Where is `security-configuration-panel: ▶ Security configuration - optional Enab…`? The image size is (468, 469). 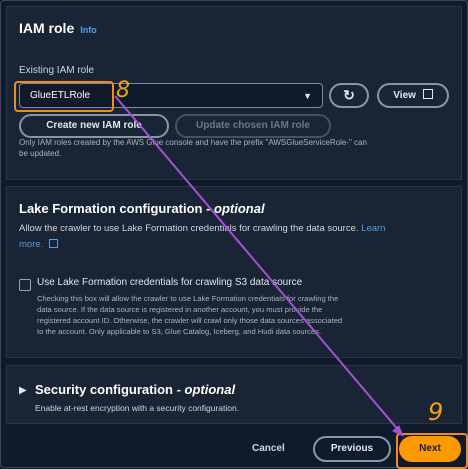 security-configuration-panel: ▶ Security configuration - optional Enab… is located at coordinates (234, 394).